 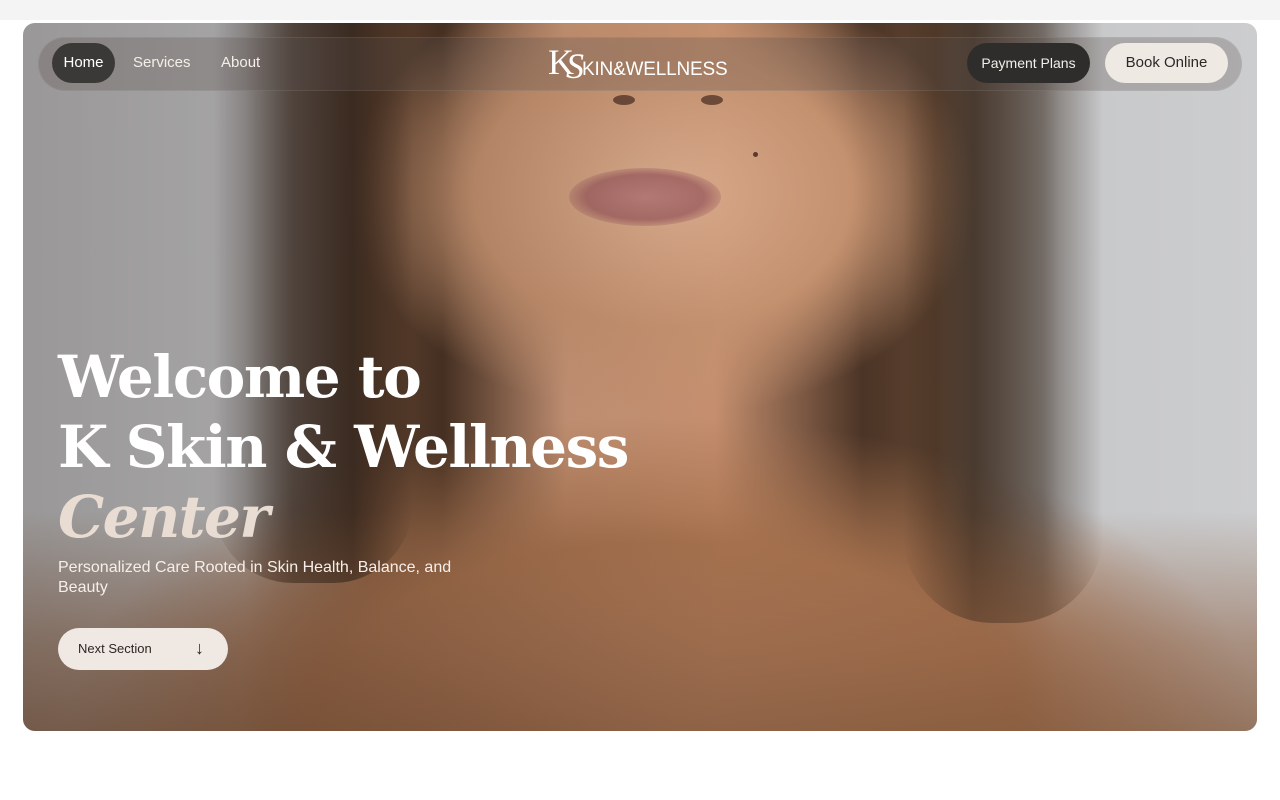 What do you see at coordinates (575, 66) in the screenshot?
I see `logo-monogram-s: S` at bounding box center [575, 66].